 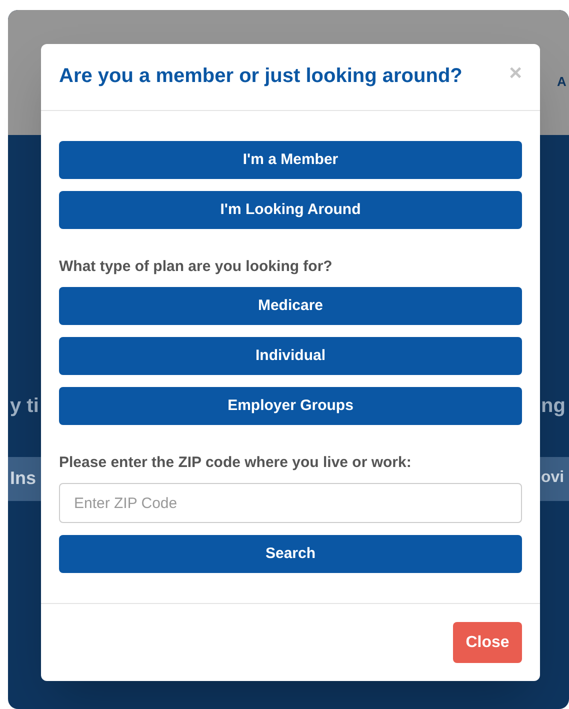 I want to click on option-button: Medicare, so click(x=290, y=306).